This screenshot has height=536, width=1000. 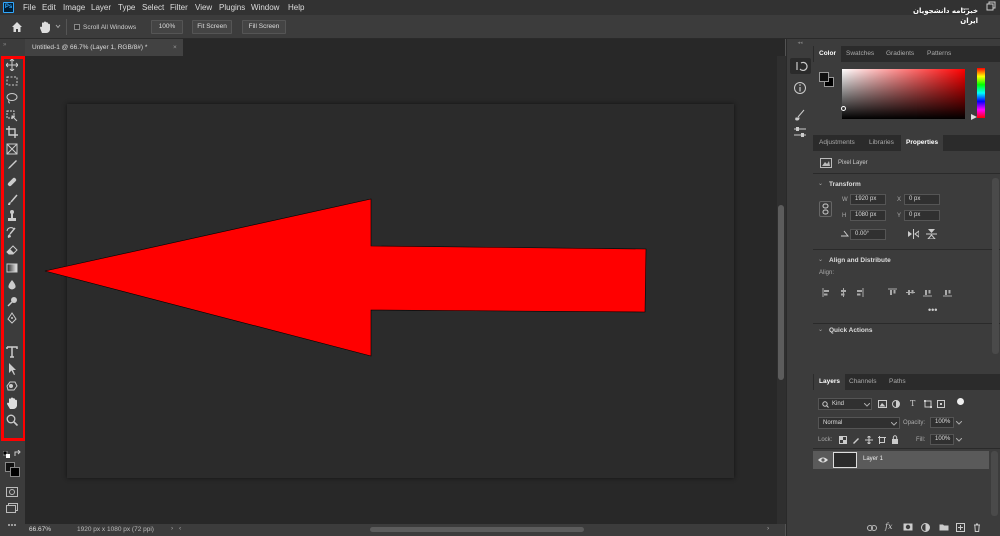 What do you see at coordinates (12, 65) in the screenshot?
I see `move-tool-icon` at bounding box center [12, 65].